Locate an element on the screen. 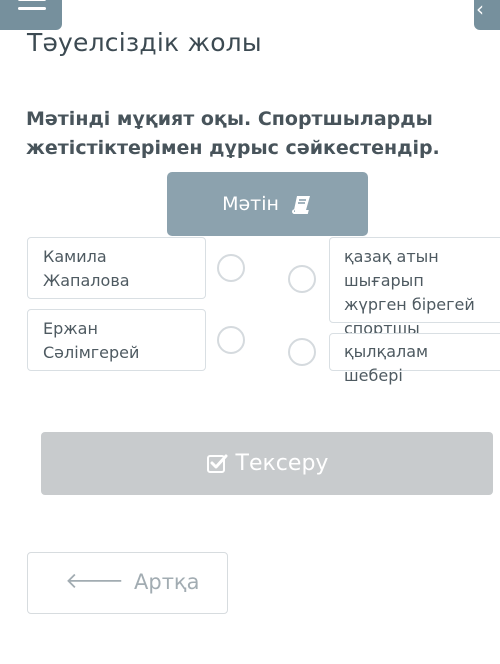 This screenshot has width=500, height=664. back-button-label: Артқа is located at coordinates (167, 582).